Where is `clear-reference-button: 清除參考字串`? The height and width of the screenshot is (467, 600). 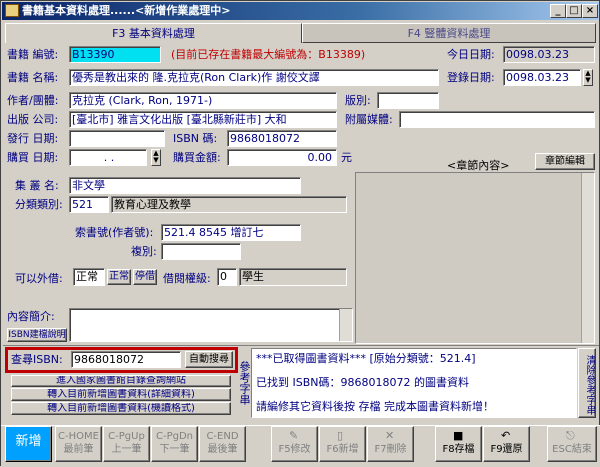
clear-reference-button: 清除參考字串 is located at coordinates (587, 383).